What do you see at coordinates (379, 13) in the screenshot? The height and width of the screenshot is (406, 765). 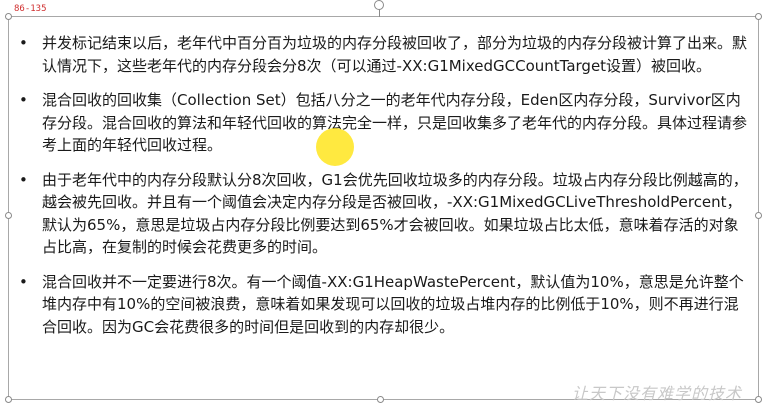 I see `rotate-handle-stem` at bounding box center [379, 13].